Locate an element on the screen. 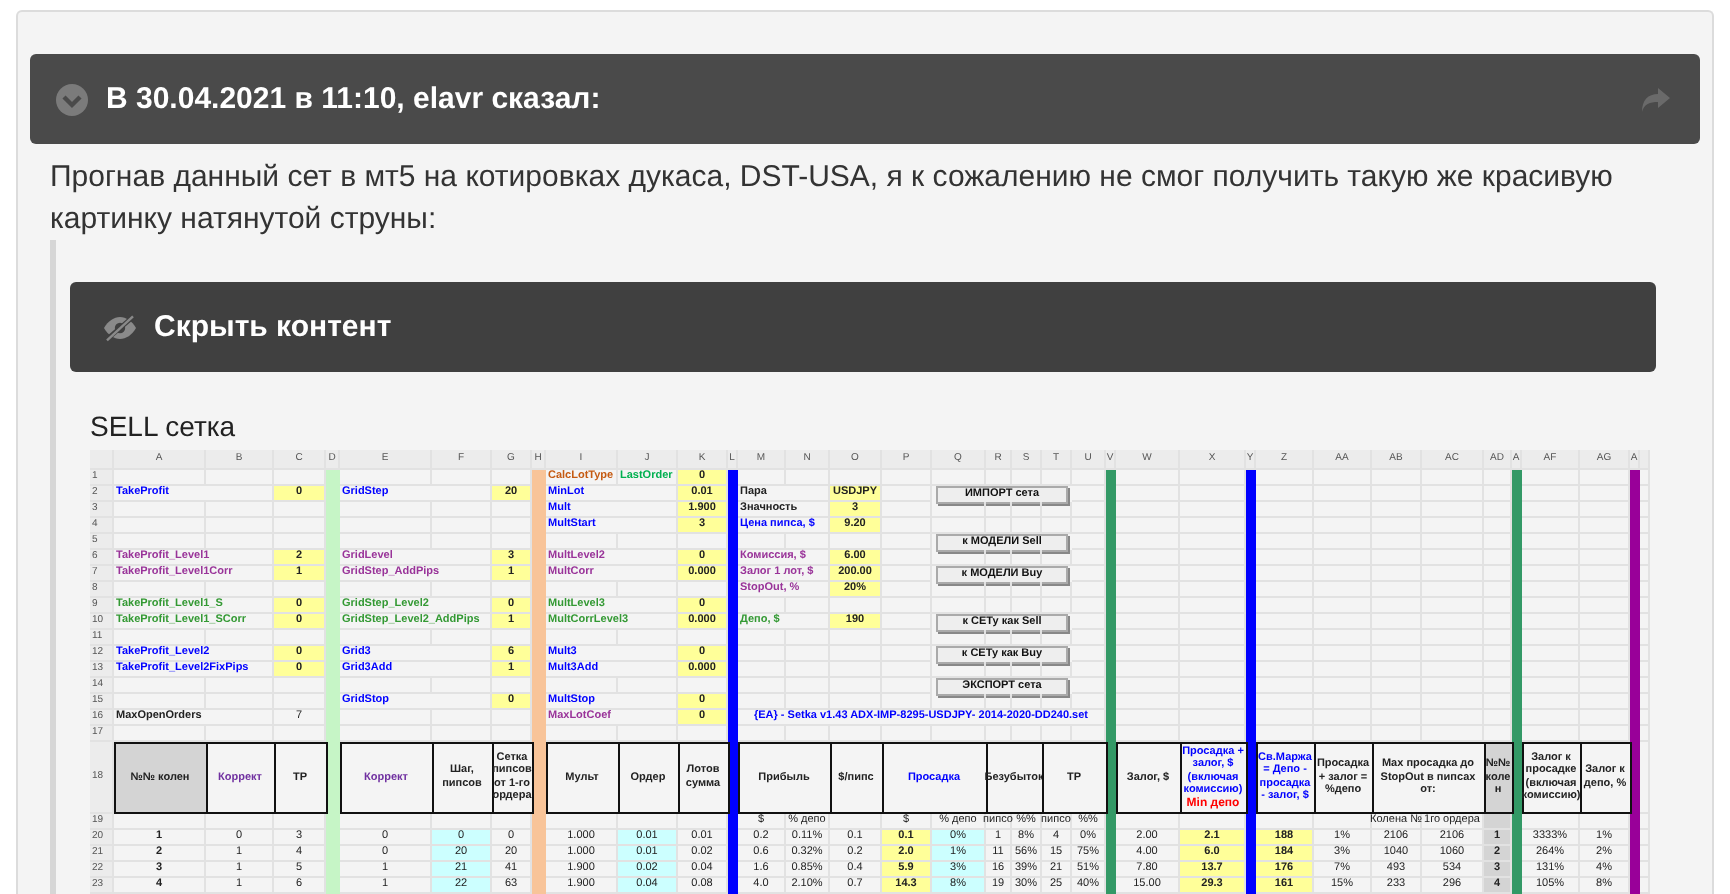 The image size is (1730, 894). empty-cell is located at coordinates (856, 821).